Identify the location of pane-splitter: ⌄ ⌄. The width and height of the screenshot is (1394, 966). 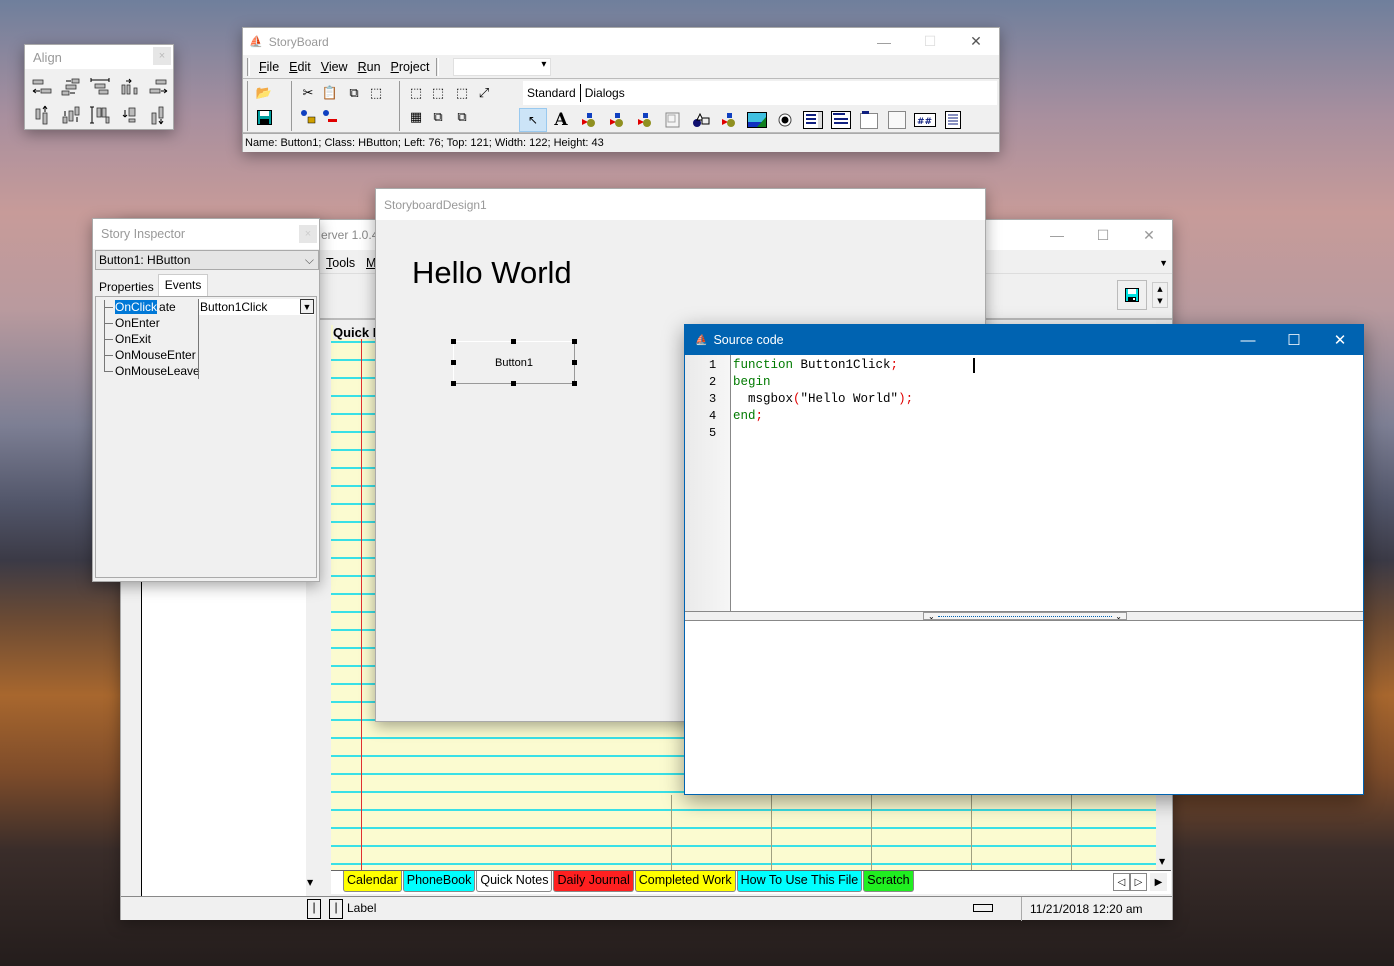
(1024, 616).